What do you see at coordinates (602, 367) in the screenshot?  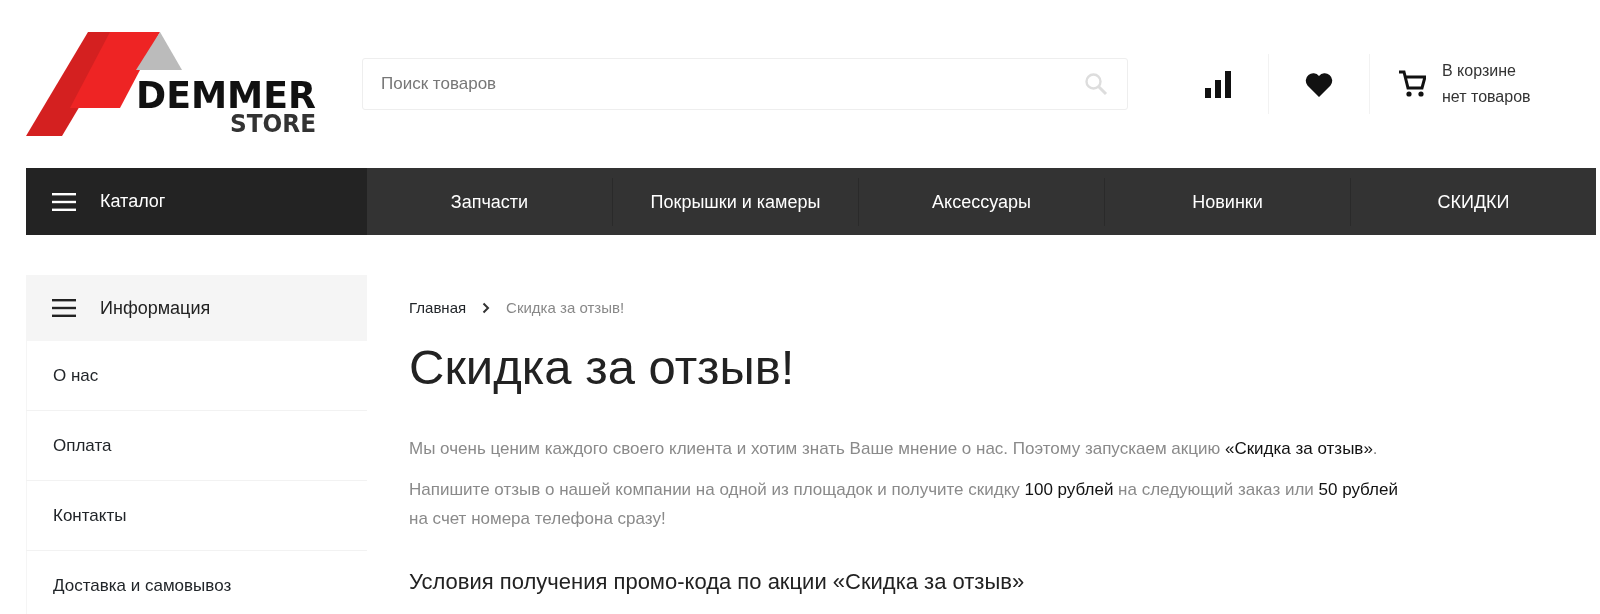 I see `page-title: Скидка за отзыв!` at bounding box center [602, 367].